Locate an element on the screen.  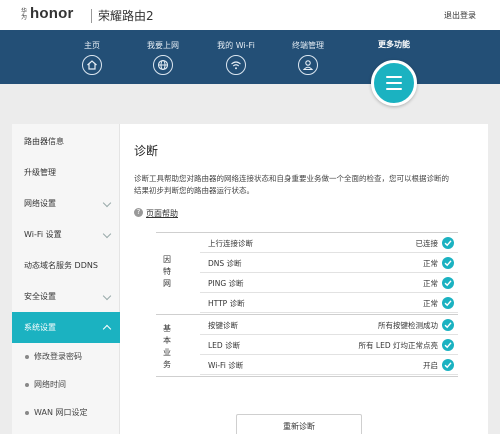
sidebar-item-router-info: 路由器信息 is located at coordinates (66, 141).